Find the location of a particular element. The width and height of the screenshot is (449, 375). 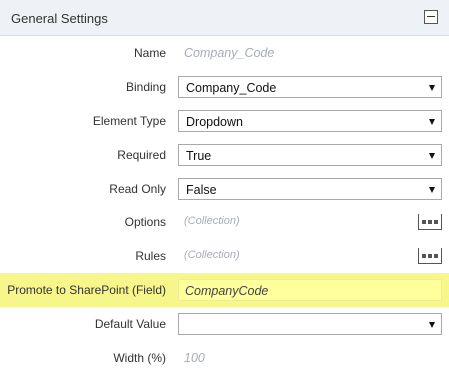

row-default-value: Default Value is located at coordinates (224, 324).